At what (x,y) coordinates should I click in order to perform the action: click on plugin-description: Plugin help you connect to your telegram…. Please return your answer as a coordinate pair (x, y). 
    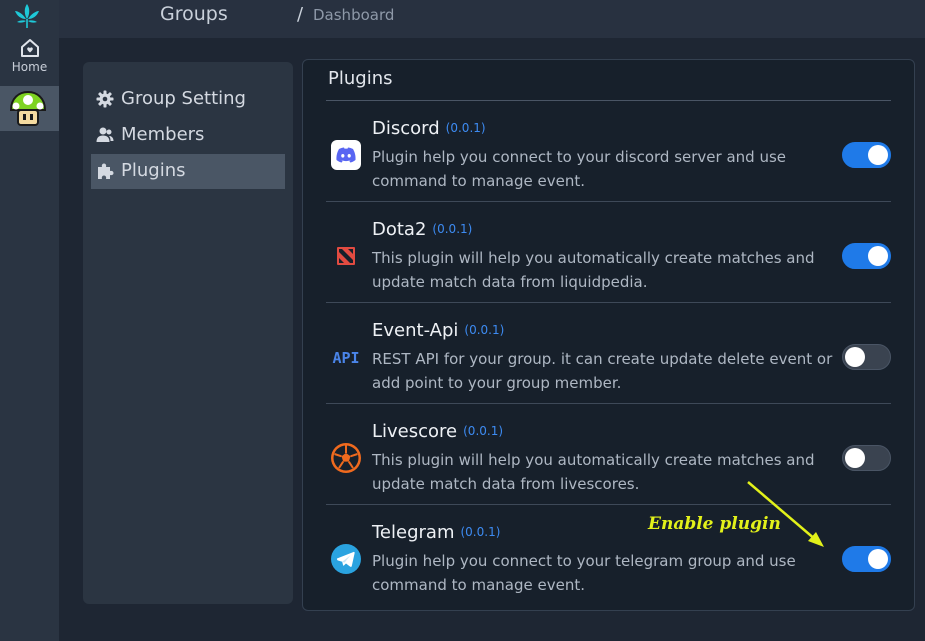
    Looking at the image, I should click on (584, 573).